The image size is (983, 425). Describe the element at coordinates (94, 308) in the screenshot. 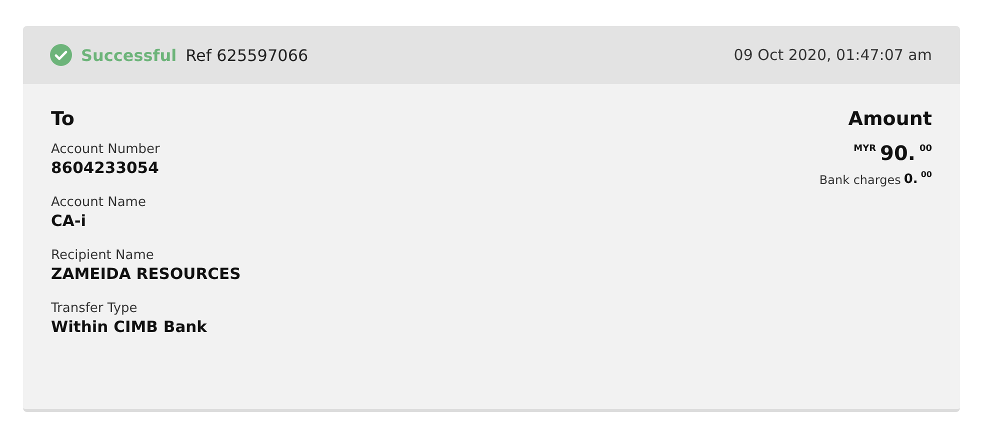

I see `field-label: Transfer Type` at that location.